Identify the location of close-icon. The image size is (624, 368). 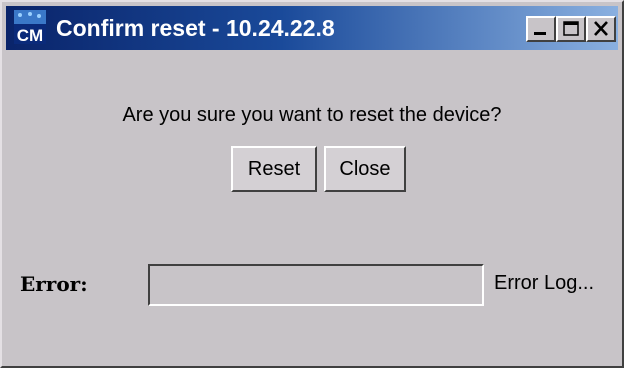
(601, 29).